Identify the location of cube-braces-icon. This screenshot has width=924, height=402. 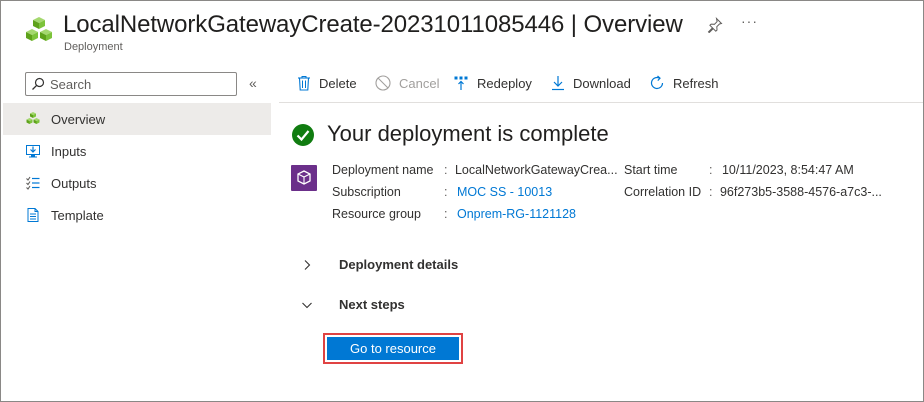
(304, 177).